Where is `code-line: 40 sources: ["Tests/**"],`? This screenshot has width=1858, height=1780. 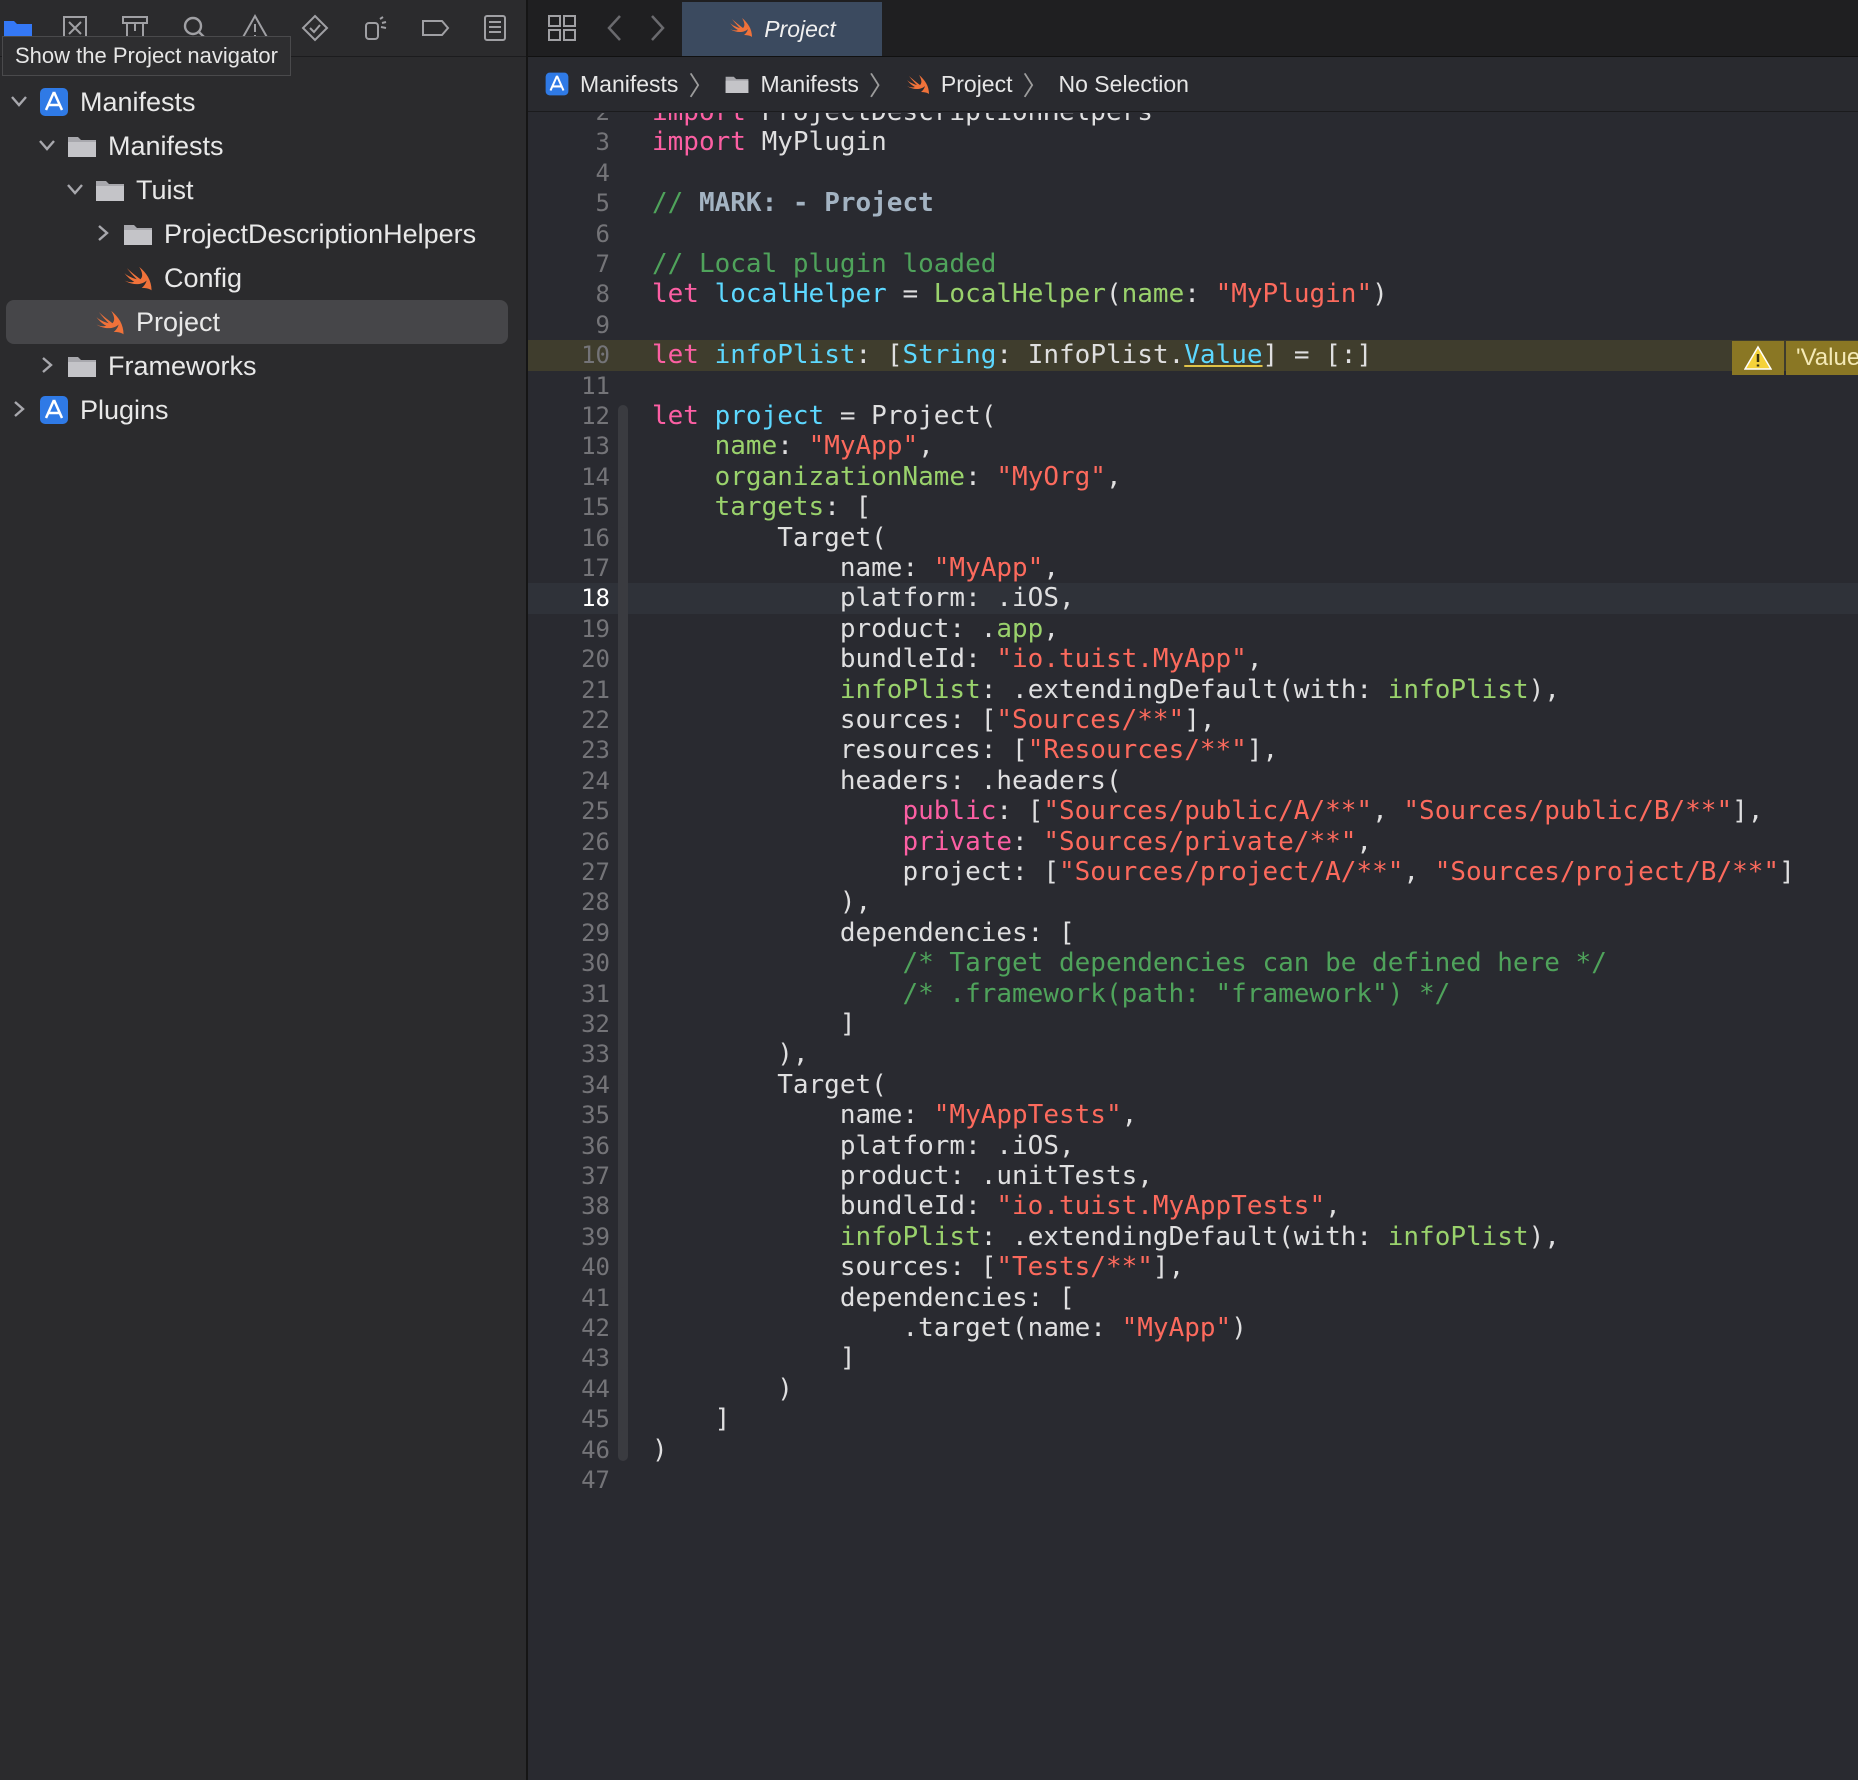
code-line: 40 sources: ["Tests/**"], is located at coordinates (1193, 1267).